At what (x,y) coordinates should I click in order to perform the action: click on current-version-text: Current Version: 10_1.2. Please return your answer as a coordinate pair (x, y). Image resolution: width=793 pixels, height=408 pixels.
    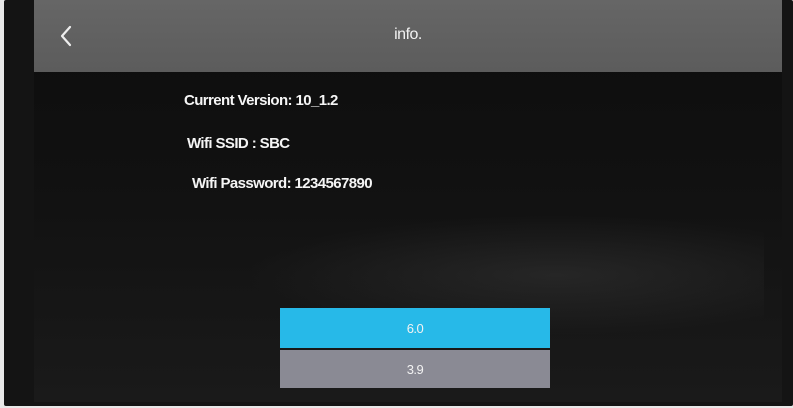
    Looking at the image, I should click on (261, 100).